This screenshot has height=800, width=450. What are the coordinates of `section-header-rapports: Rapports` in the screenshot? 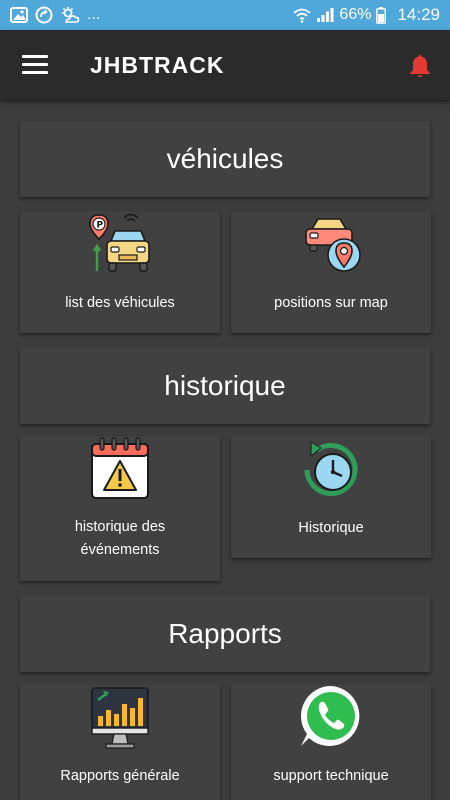 It's located at (225, 634).